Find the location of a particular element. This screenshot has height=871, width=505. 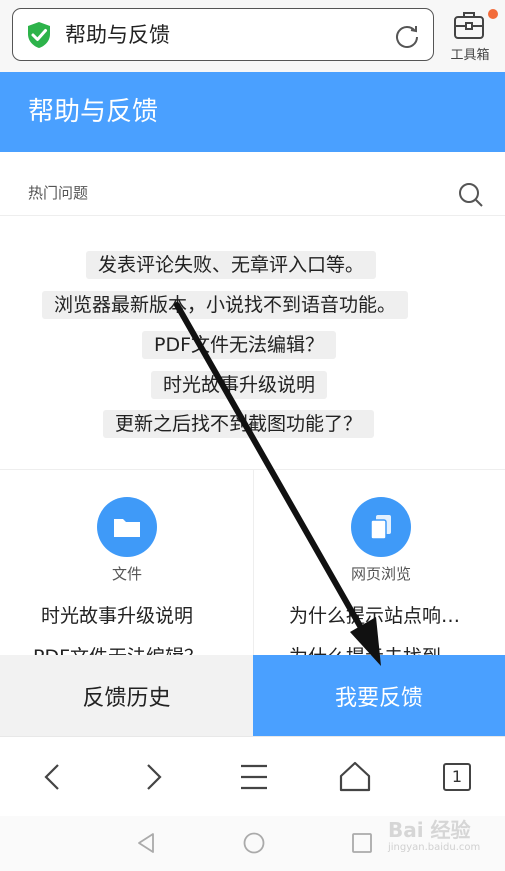

browser-top-bar: 帮助与反馈 工具箱 is located at coordinates (252, 36).